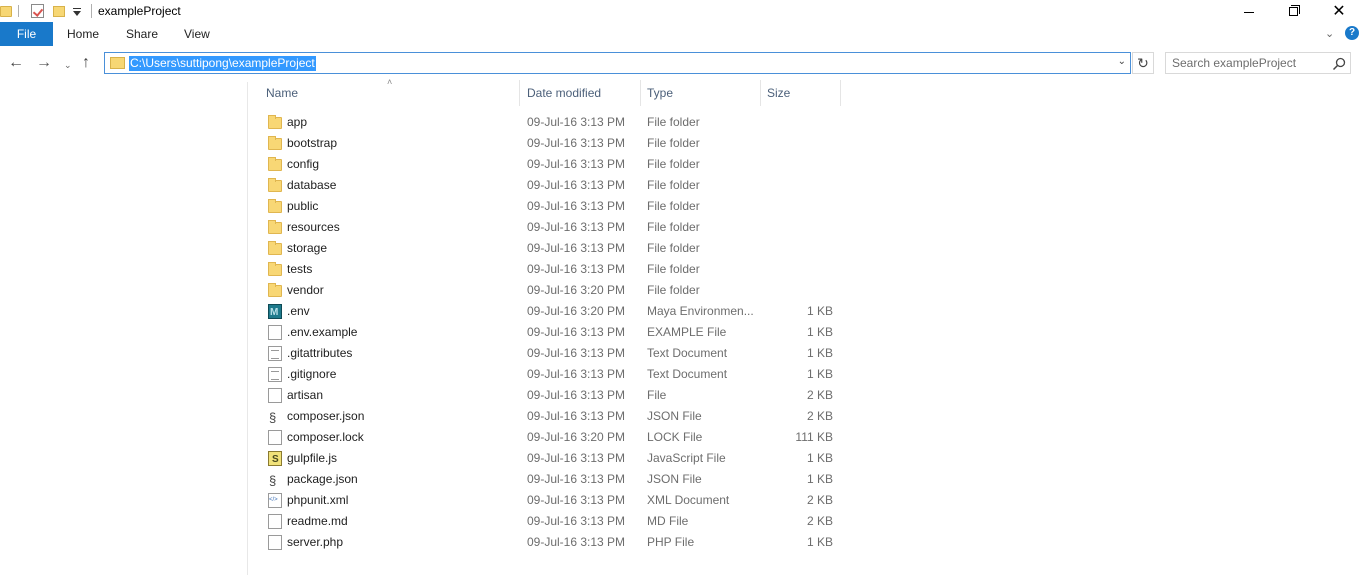 The height and width of the screenshot is (575, 1363). I want to click on search-input, so click(1247, 63).